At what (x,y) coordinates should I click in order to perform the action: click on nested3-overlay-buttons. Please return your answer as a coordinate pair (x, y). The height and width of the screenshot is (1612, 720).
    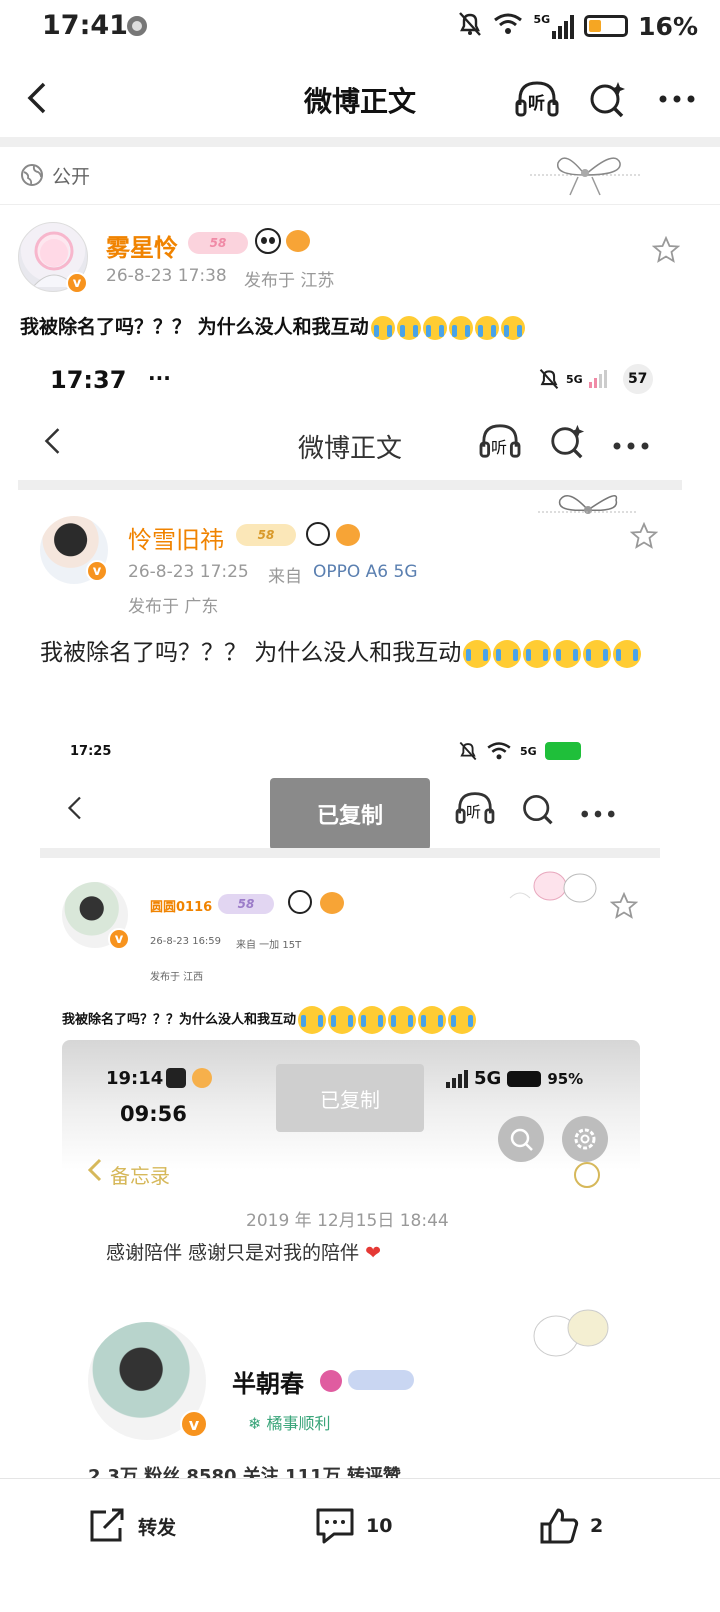
    Looking at the image, I should click on (553, 1139).